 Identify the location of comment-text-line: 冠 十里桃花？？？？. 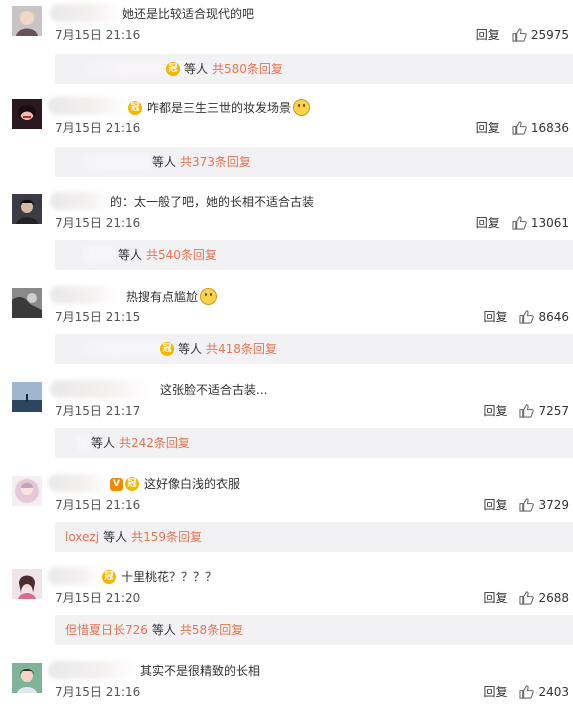
(159, 577).